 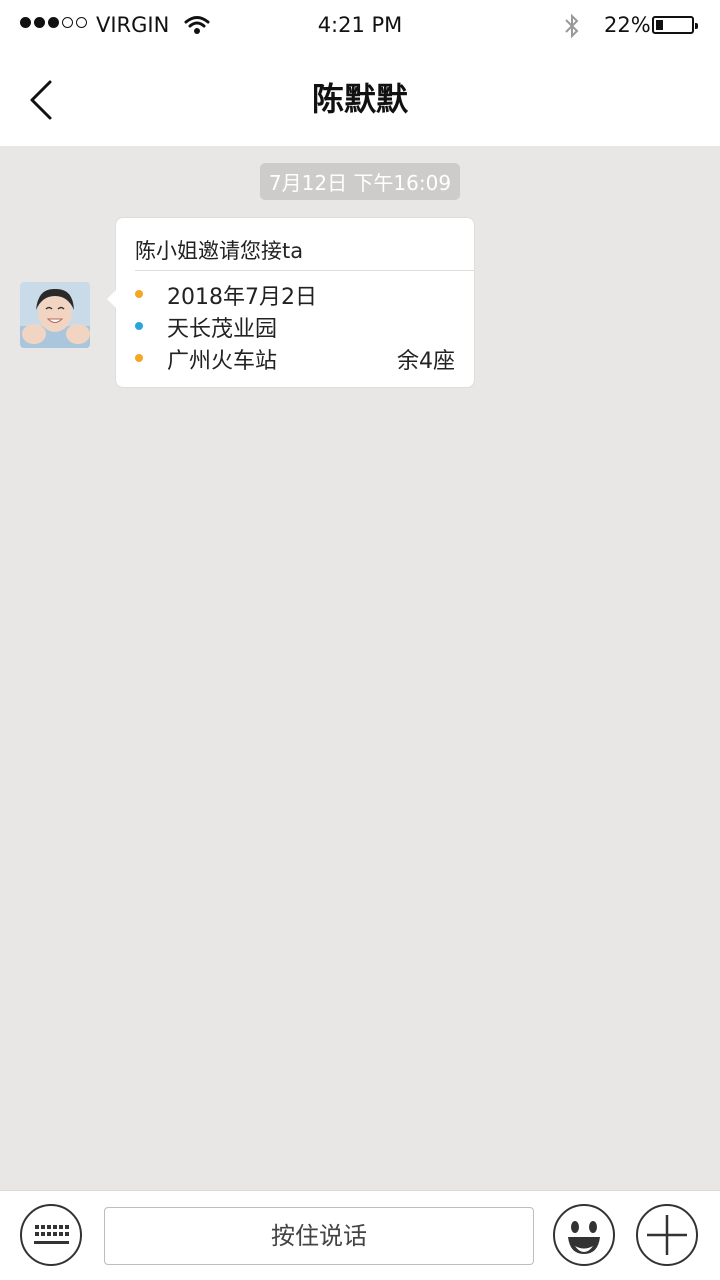 What do you see at coordinates (139, 294) in the screenshot?
I see `date-bullet` at bounding box center [139, 294].